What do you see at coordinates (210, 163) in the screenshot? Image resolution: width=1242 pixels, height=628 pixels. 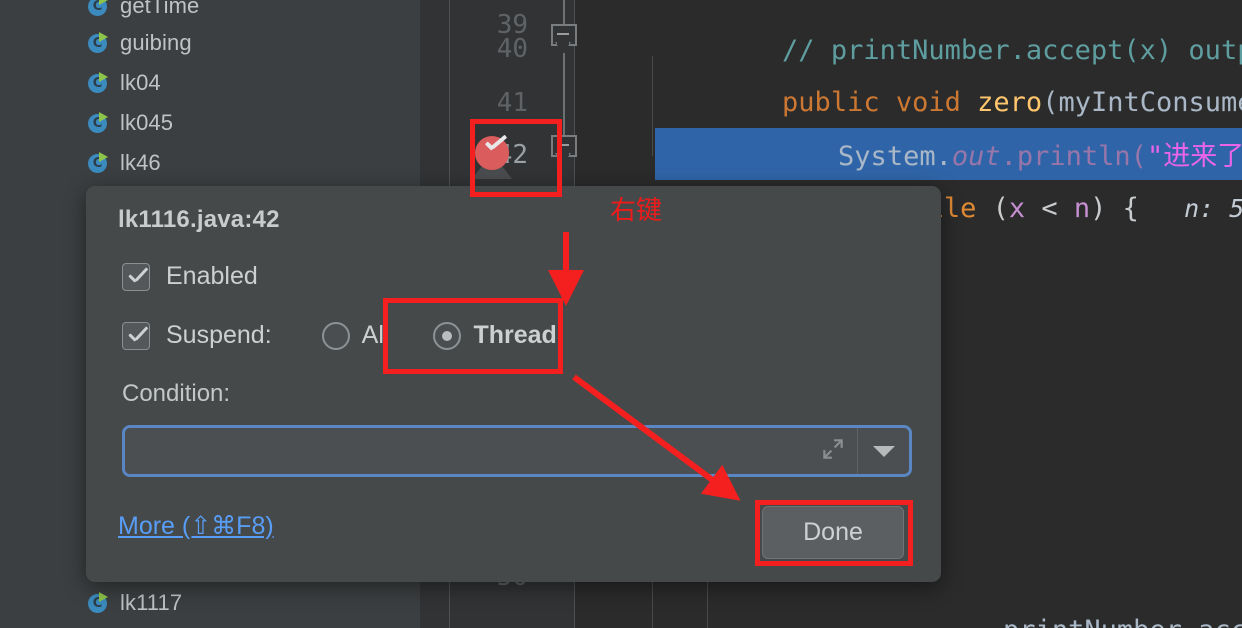 I see `tree-item-lk46: C lk46` at bounding box center [210, 163].